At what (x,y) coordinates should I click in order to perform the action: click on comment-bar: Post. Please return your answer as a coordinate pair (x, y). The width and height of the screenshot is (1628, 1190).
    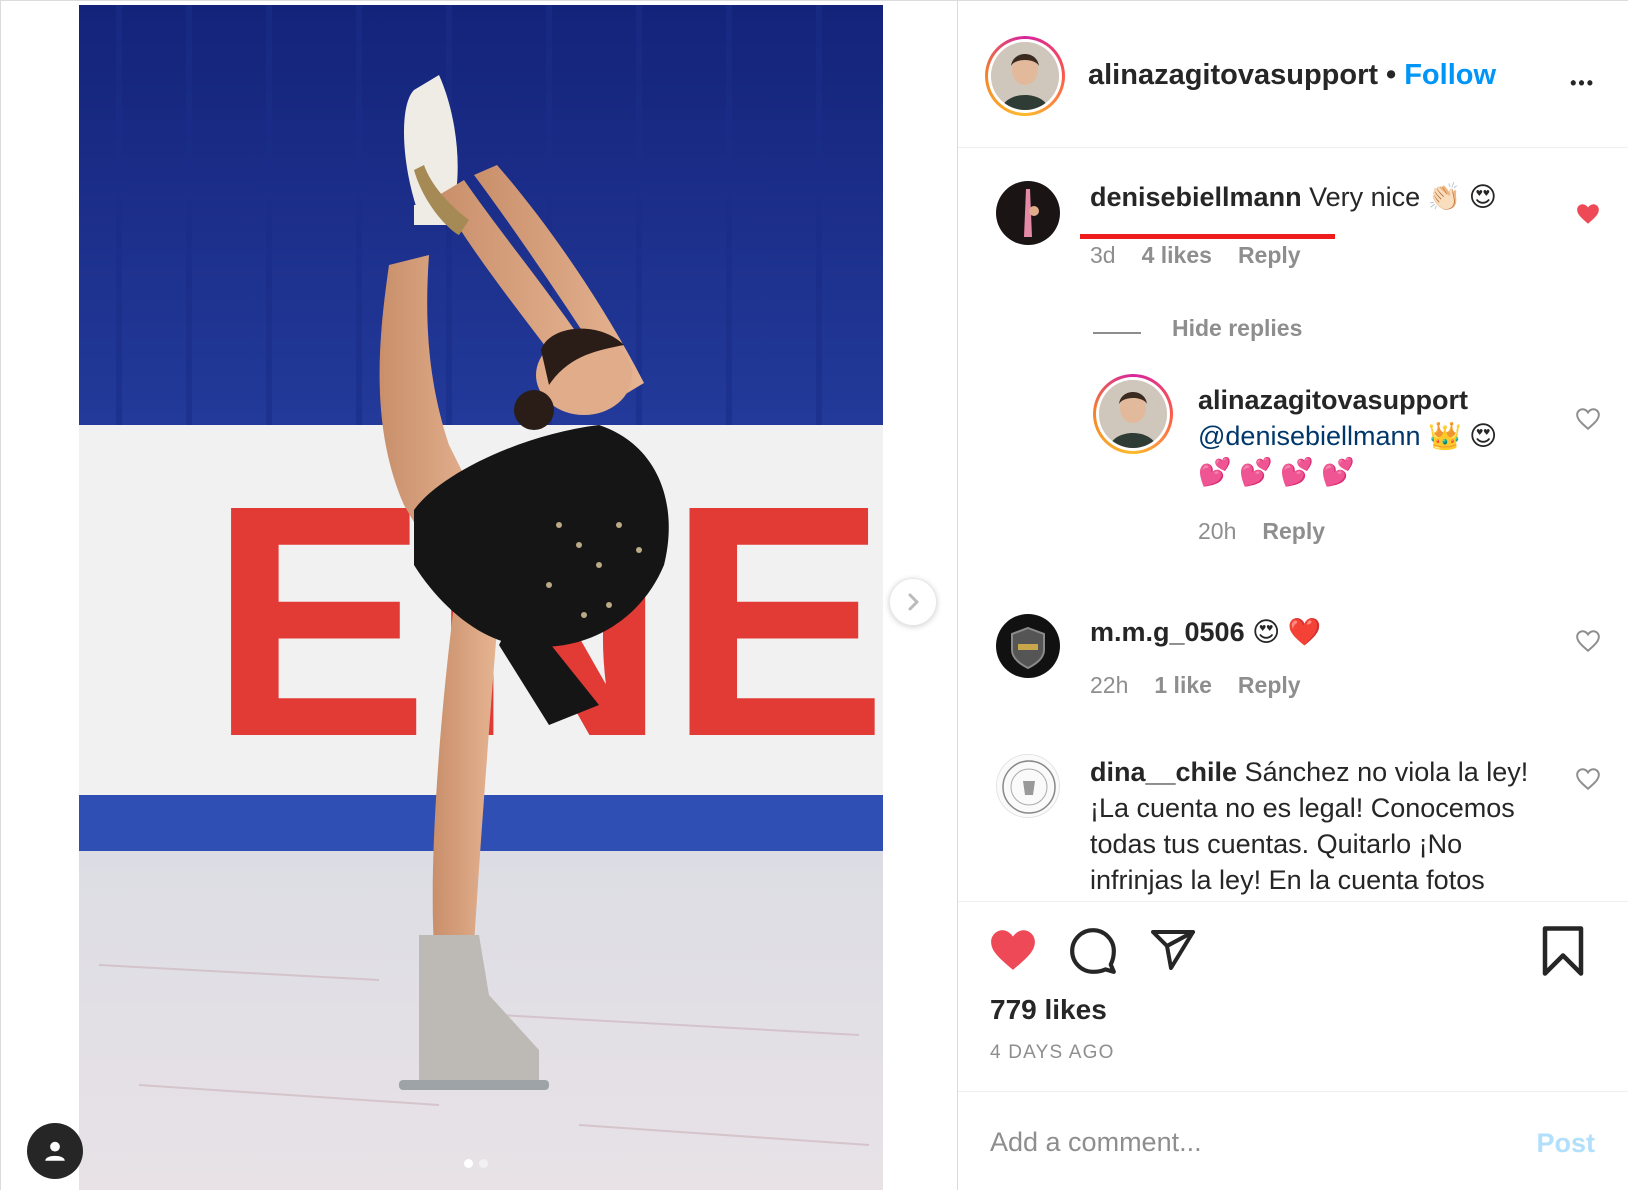
    Looking at the image, I should click on (1293, 1140).